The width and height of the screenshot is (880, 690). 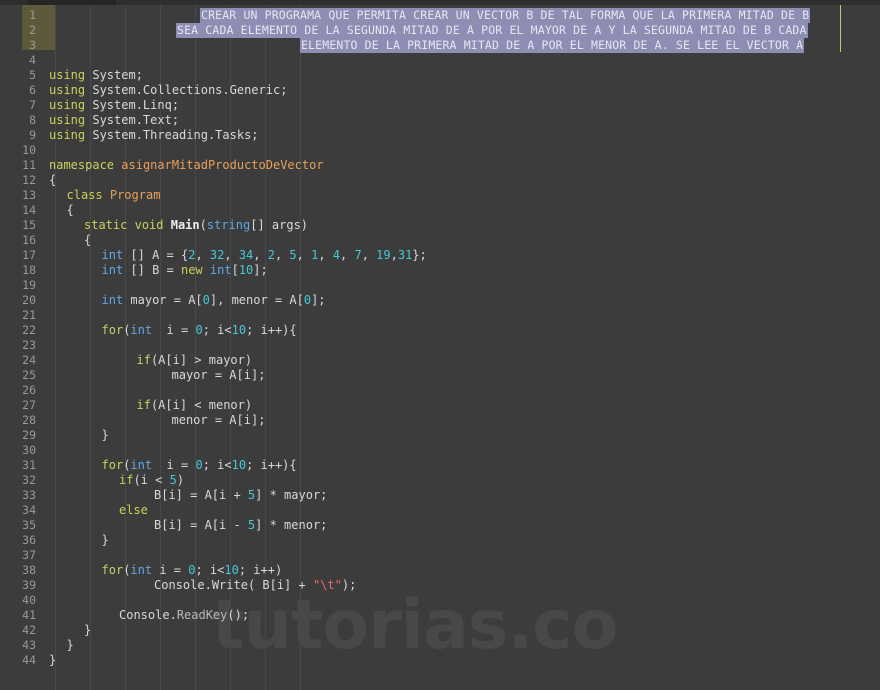 I want to click on line-number: 9, so click(x=32, y=135).